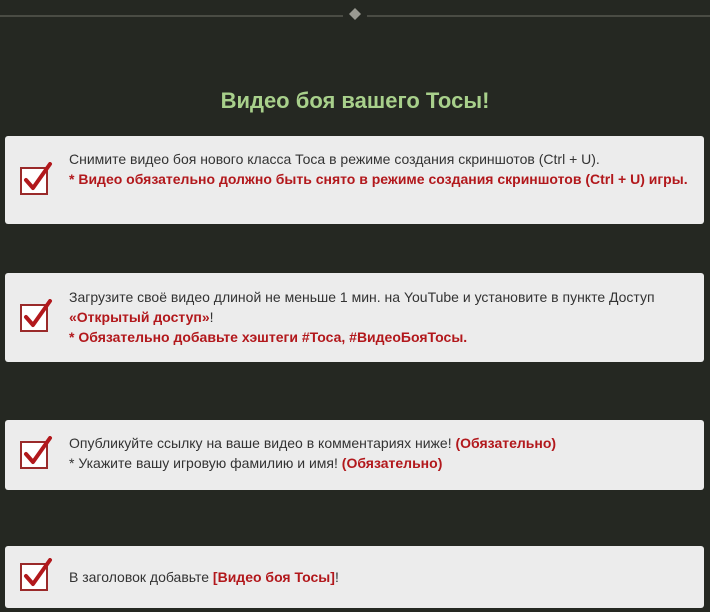 The height and width of the screenshot is (612, 710). What do you see at coordinates (141, 577) in the screenshot?
I see `step-instruction-text: В заголовок добавьте` at bounding box center [141, 577].